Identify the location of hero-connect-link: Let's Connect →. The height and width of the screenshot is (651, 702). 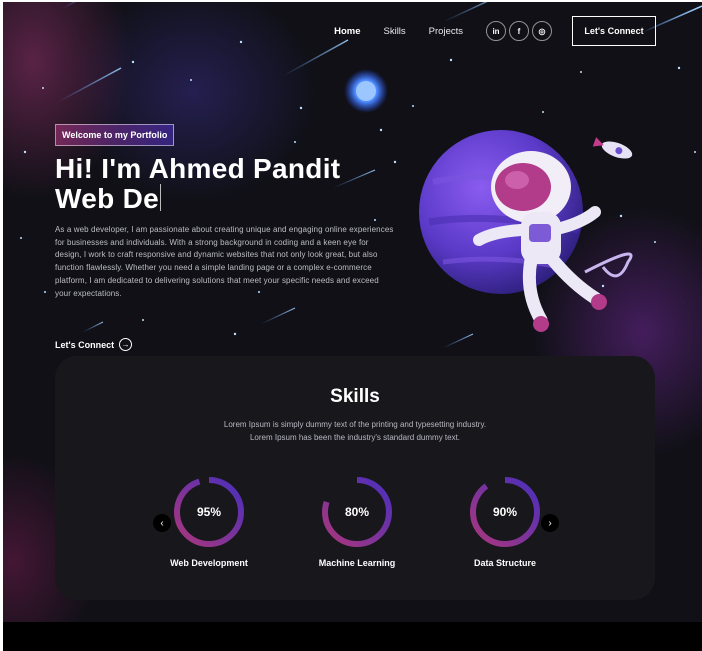
(94, 344).